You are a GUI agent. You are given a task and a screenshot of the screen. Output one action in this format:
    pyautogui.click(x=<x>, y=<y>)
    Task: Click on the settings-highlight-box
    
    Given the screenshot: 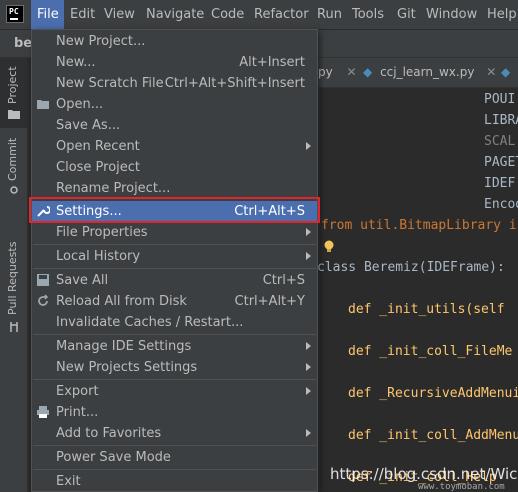 What is the action you would take?
    pyautogui.click(x=174, y=210)
    